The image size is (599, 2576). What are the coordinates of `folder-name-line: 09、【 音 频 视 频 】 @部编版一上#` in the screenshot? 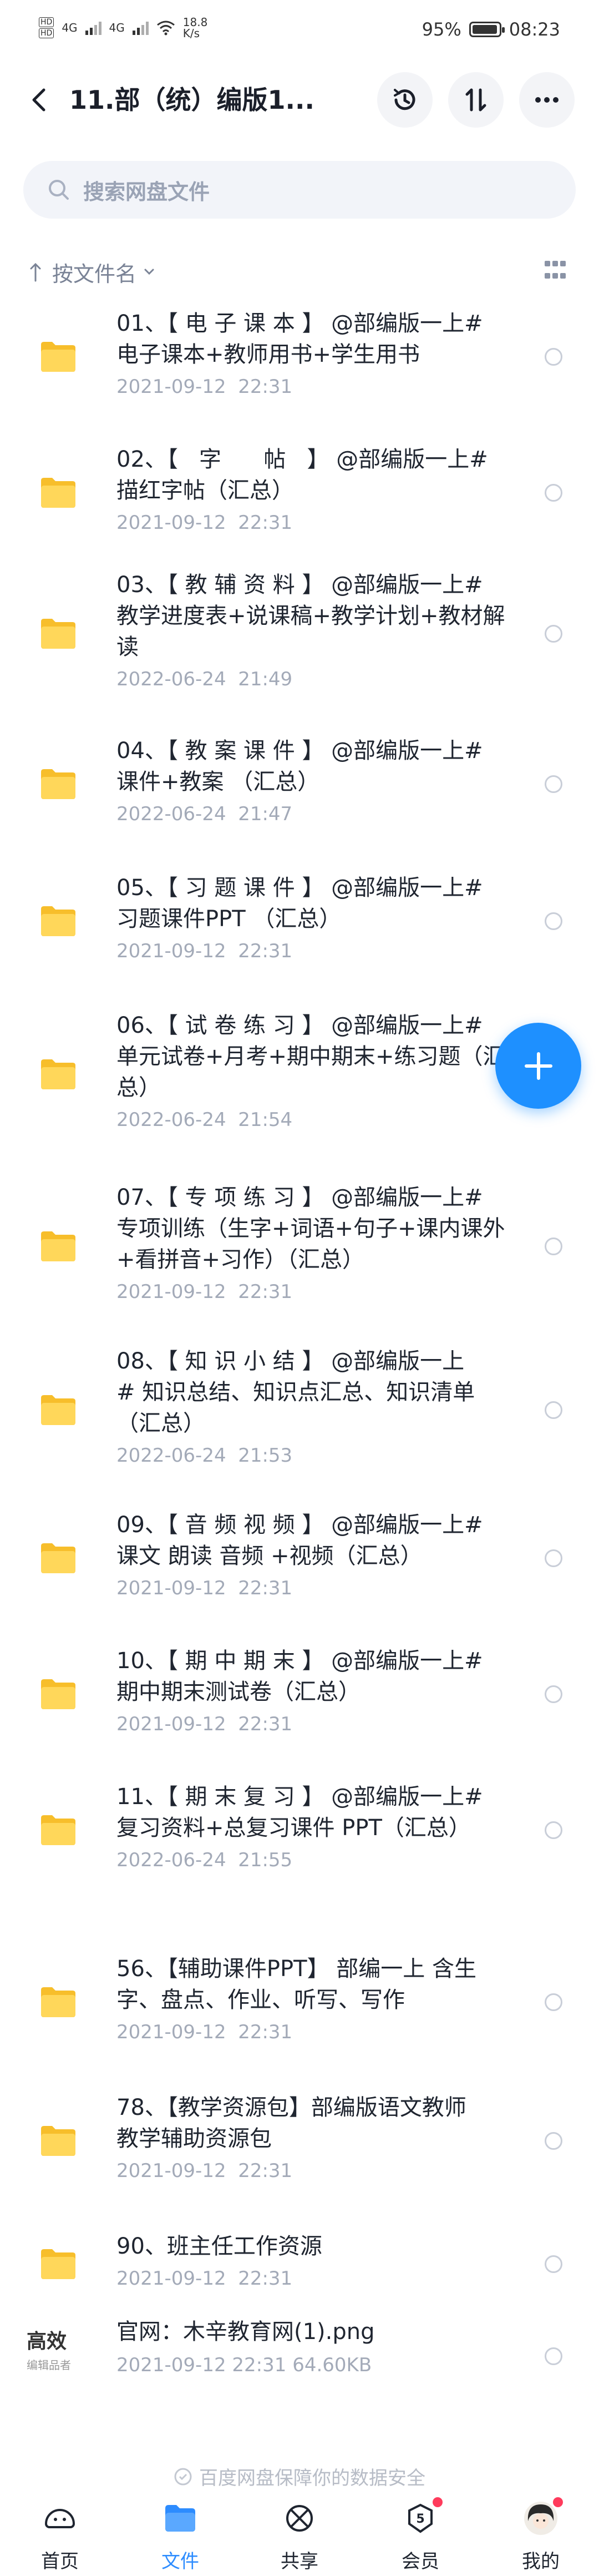 It's located at (299, 1525).